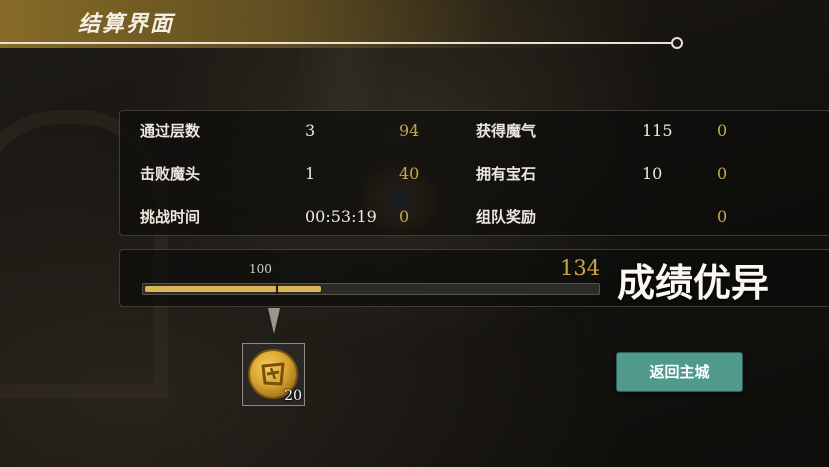 The width and height of the screenshot is (829, 467). I want to click on grade-rating: 成绩优异, so click(693, 283).